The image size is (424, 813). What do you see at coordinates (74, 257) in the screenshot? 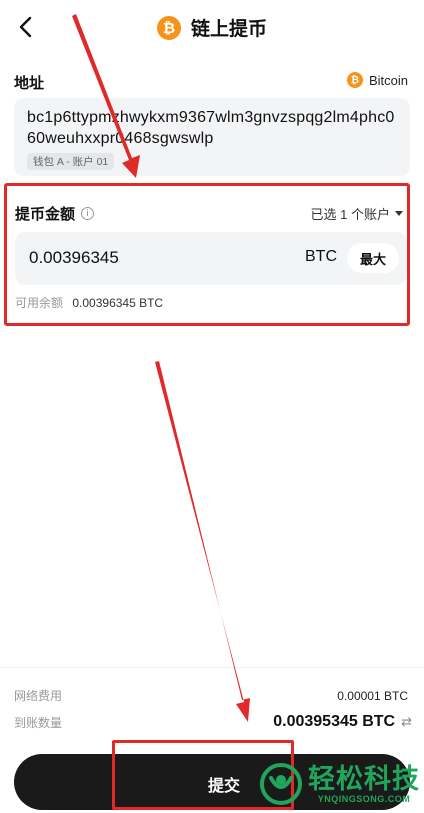
I see `amount-value: 0.00396345` at bounding box center [74, 257].